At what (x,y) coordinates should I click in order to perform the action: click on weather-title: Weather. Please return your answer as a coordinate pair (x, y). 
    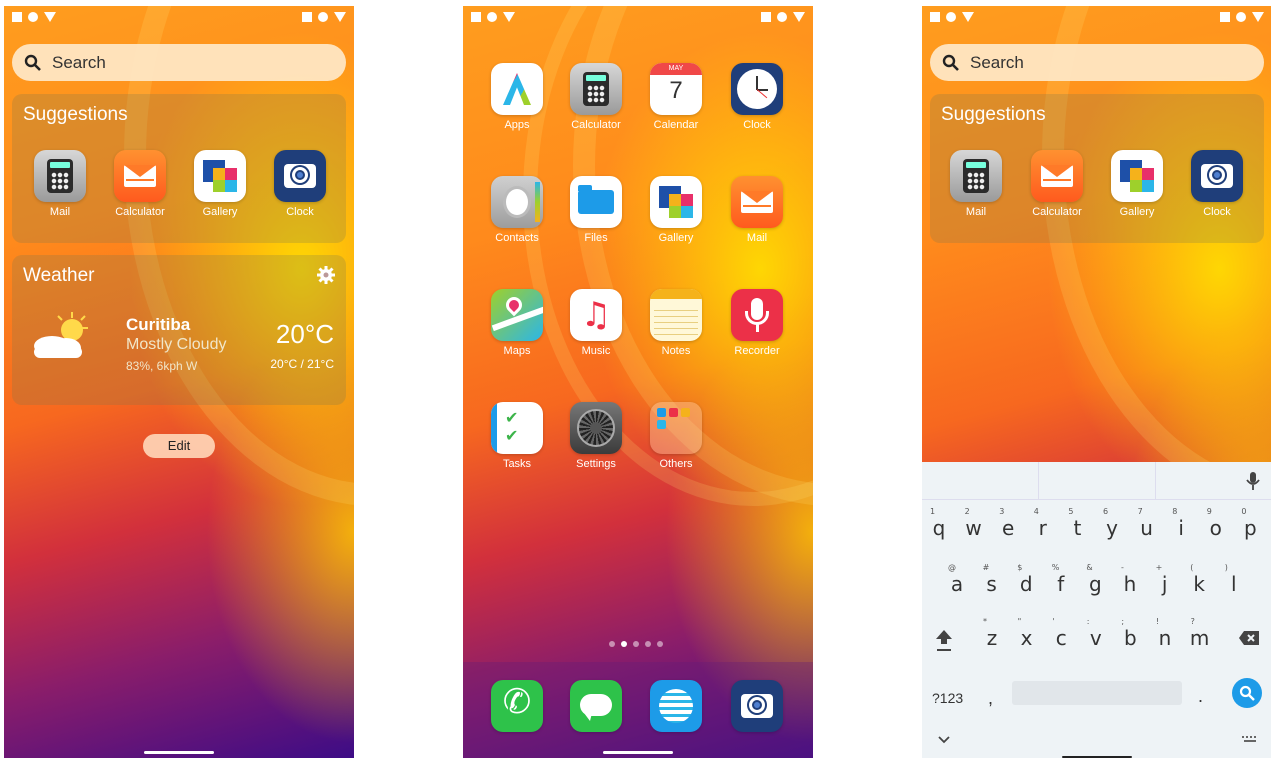
    Looking at the image, I should click on (59, 275).